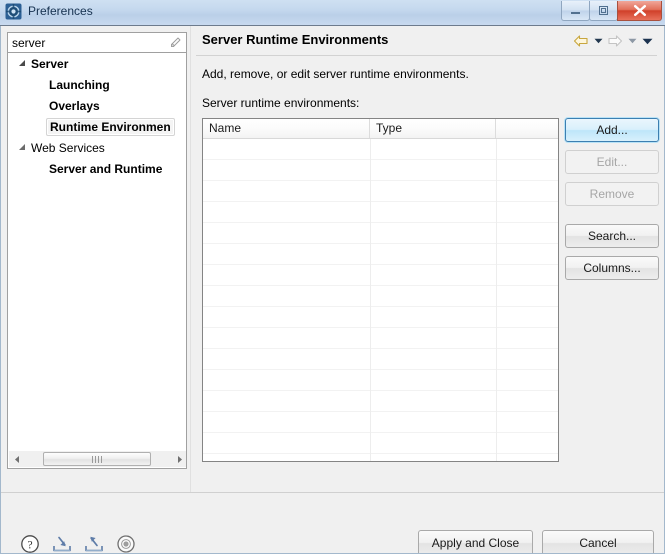 Image resolution: width=665 pixels, height=554 pixels. I want to click on tree-item-server-and-runtime: Server and Runtime, so click(97, 168).